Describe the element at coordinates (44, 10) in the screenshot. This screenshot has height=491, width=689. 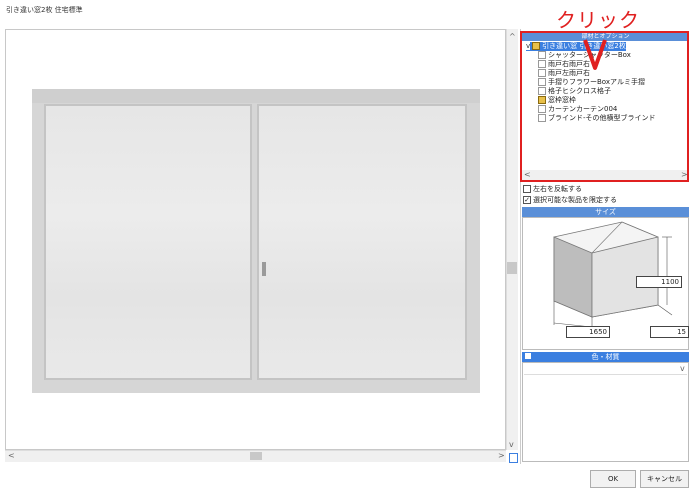
I see `window-title: 引き違い窓2枚 住宅標準` at that location.